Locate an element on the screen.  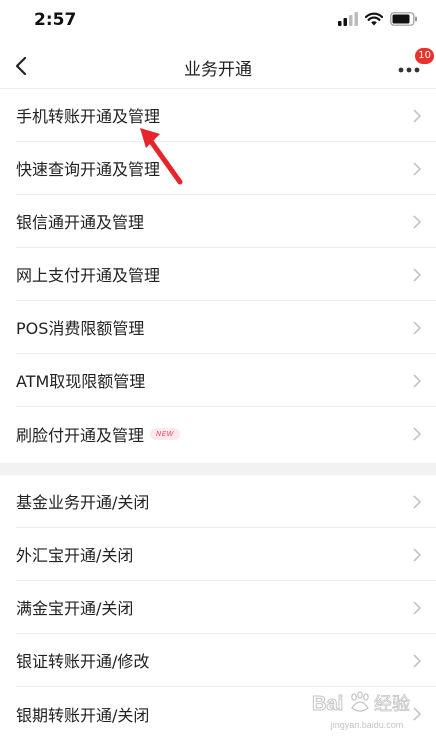
section-divider is located at coordinates (218, 469).